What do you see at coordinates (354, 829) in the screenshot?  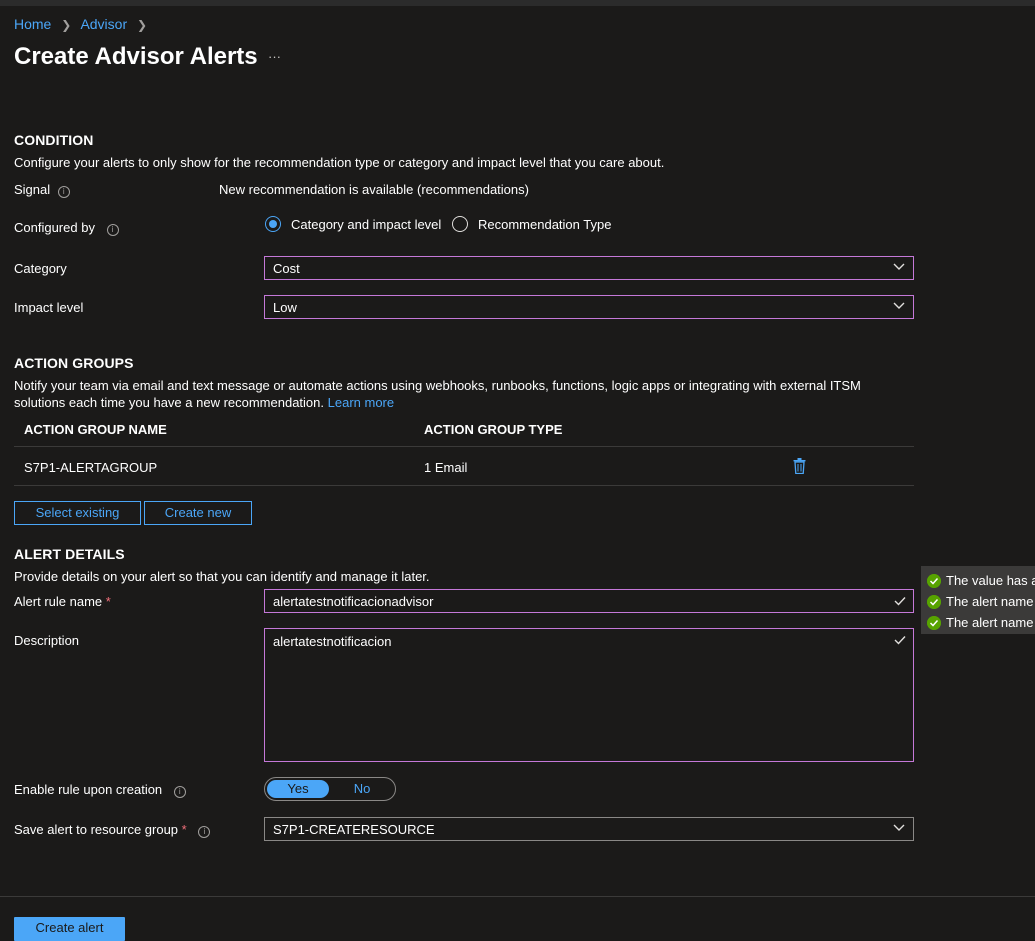 I see `resource-group-value: S7P1-CREATERESOURCE` at bounding box center [354, 829].